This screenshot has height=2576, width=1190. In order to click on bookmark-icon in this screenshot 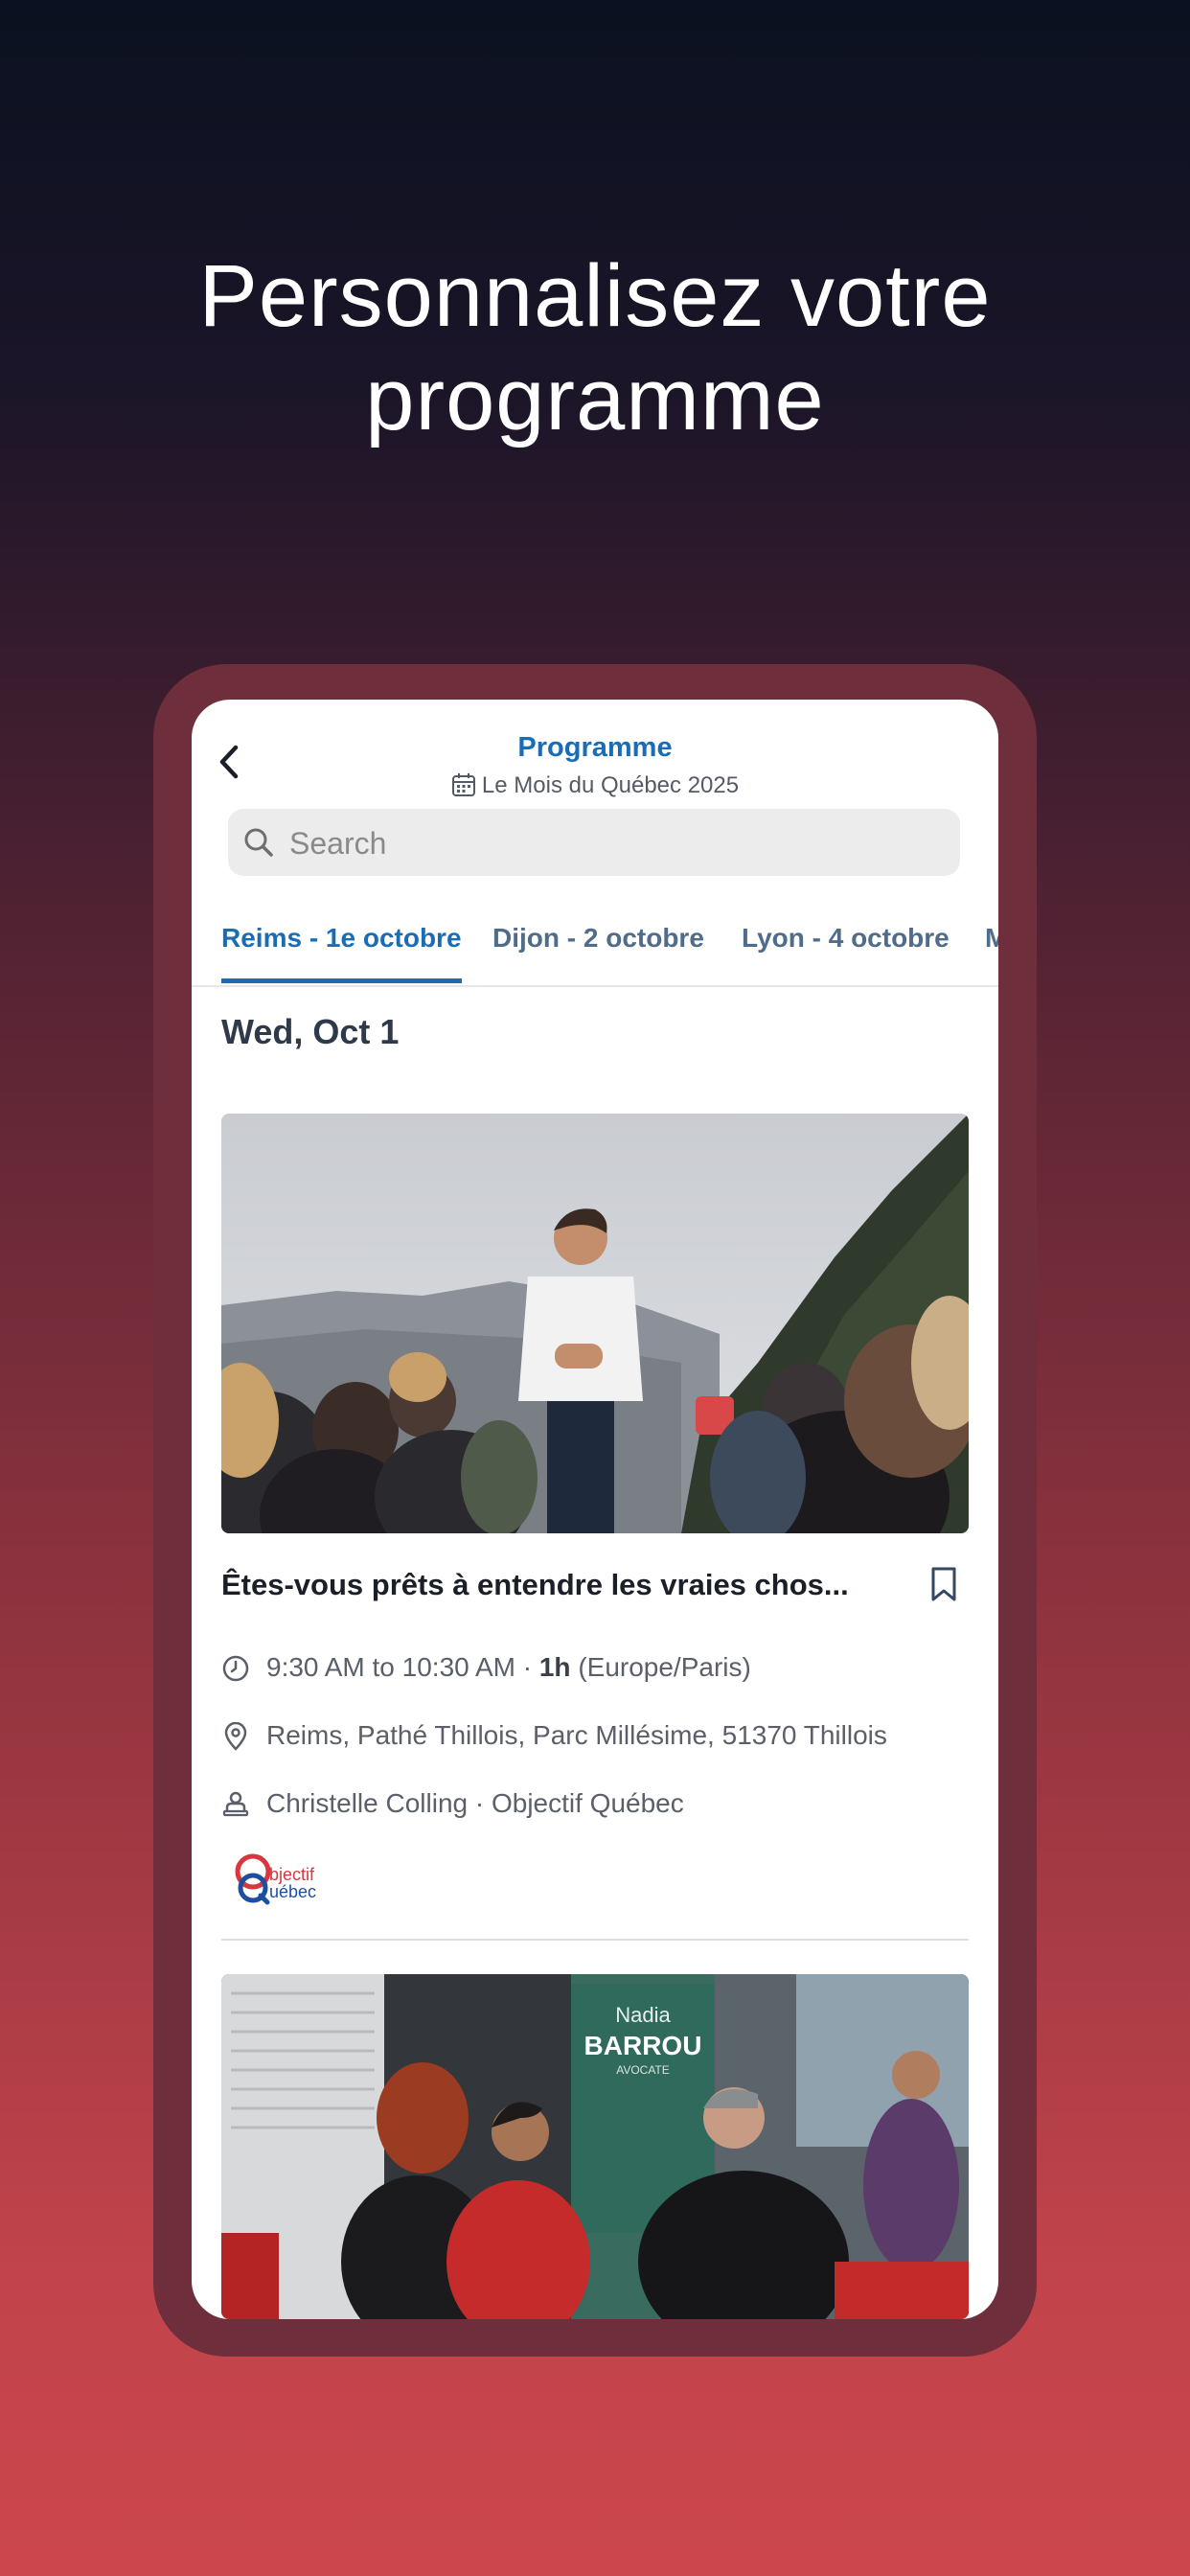, I will do `click(944, 1584)`.